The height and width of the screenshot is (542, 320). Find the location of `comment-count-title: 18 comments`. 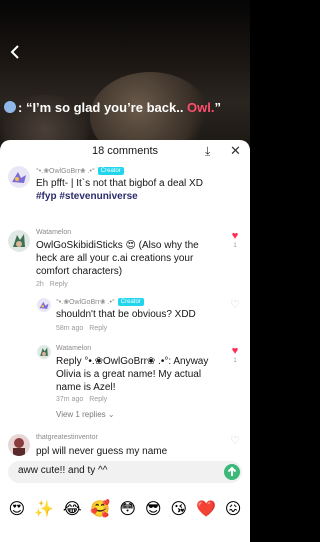

comment-count-title: 18 comments is located at coordinates (125, 151).